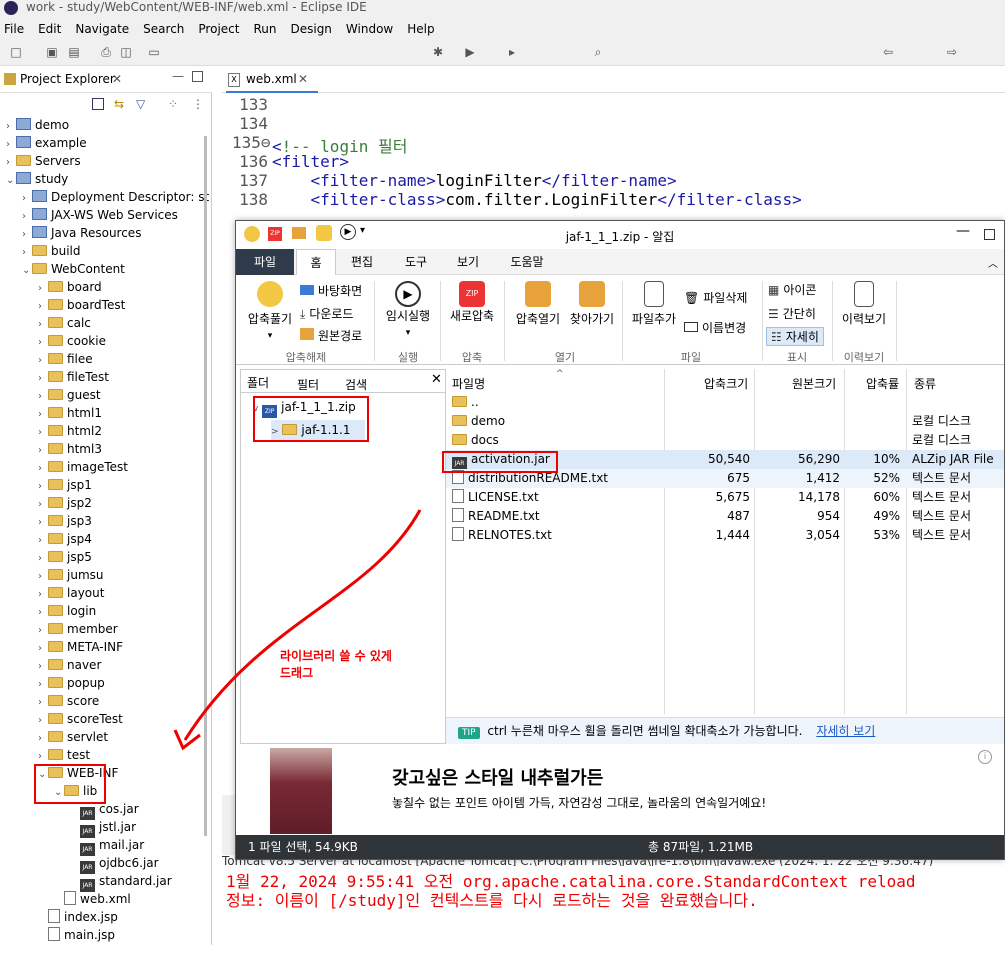 The height and width of the screenshot is (958, 1005). I want to click on menu-help: Help, so click(420, 29).